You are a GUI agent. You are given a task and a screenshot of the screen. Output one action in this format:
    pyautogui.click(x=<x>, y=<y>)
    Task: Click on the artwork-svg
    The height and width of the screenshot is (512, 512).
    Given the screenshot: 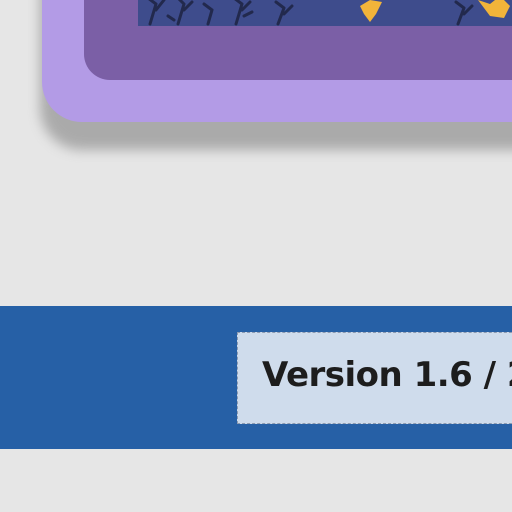 What is the action you would take?
    pyautogui.click(x=329, y=13)
    